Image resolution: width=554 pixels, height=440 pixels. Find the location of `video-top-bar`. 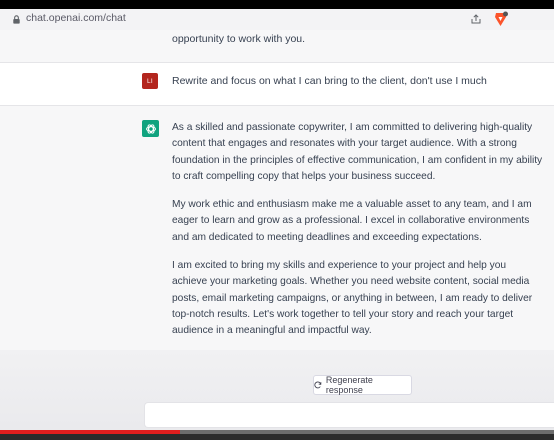

video-top-bar is located at coordinates (277, 4).